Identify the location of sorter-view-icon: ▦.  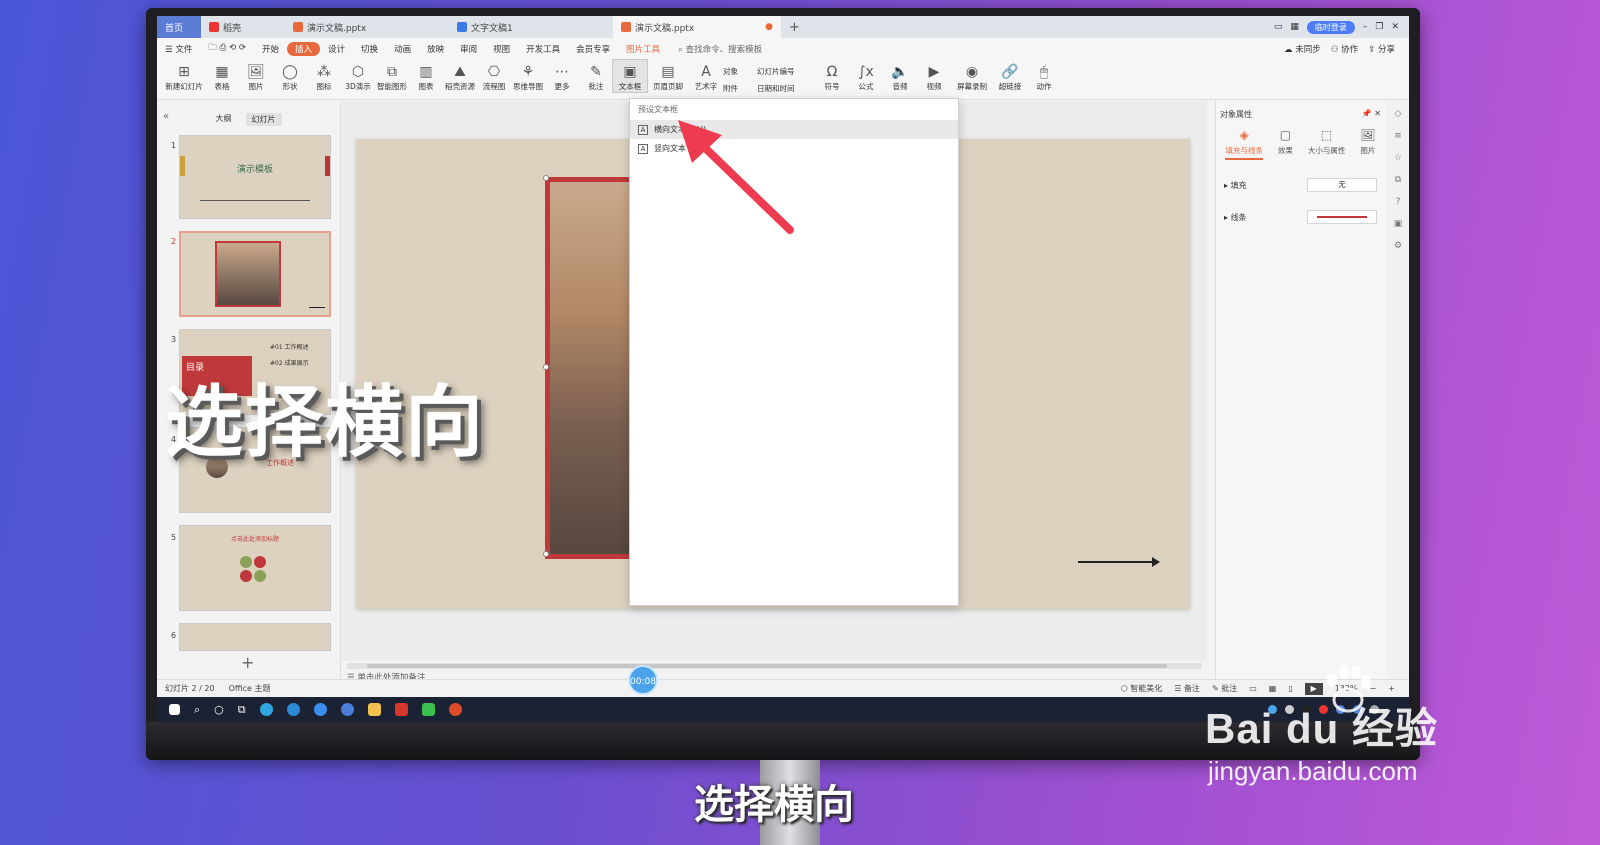
(1273, 688).